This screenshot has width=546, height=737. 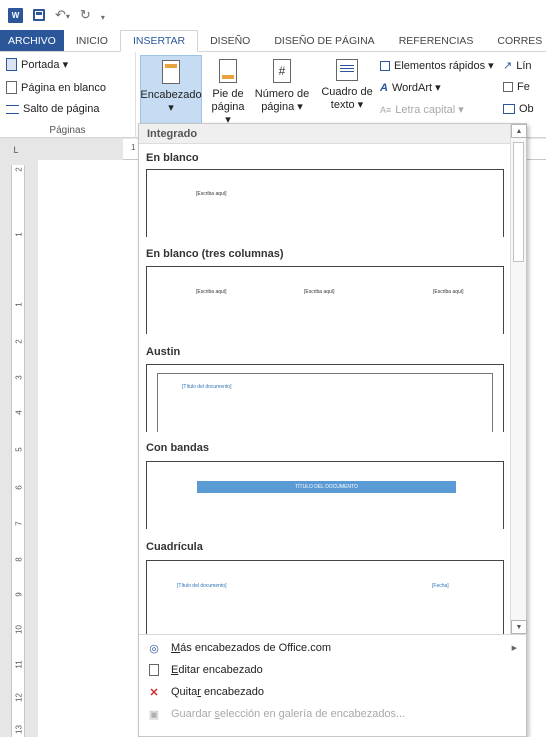 I want to click on header-label: Encabezado, so click(x=171, y=95).